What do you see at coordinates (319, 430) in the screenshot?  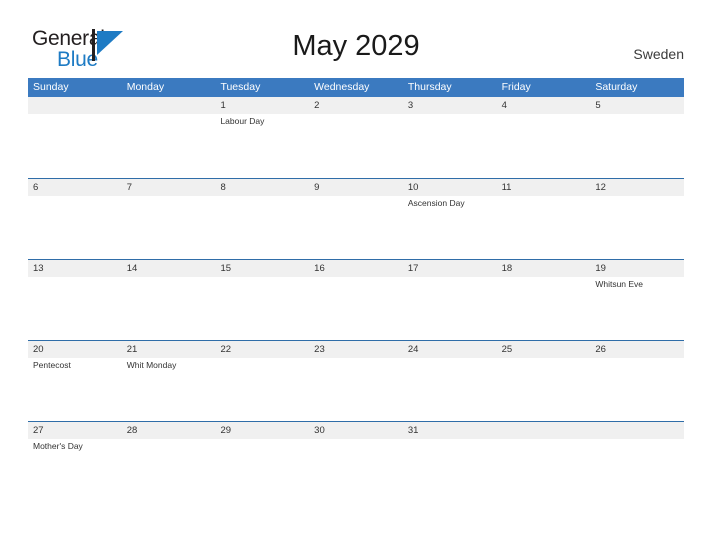 I see `day-number: 30` at bounding box center [319, 430].